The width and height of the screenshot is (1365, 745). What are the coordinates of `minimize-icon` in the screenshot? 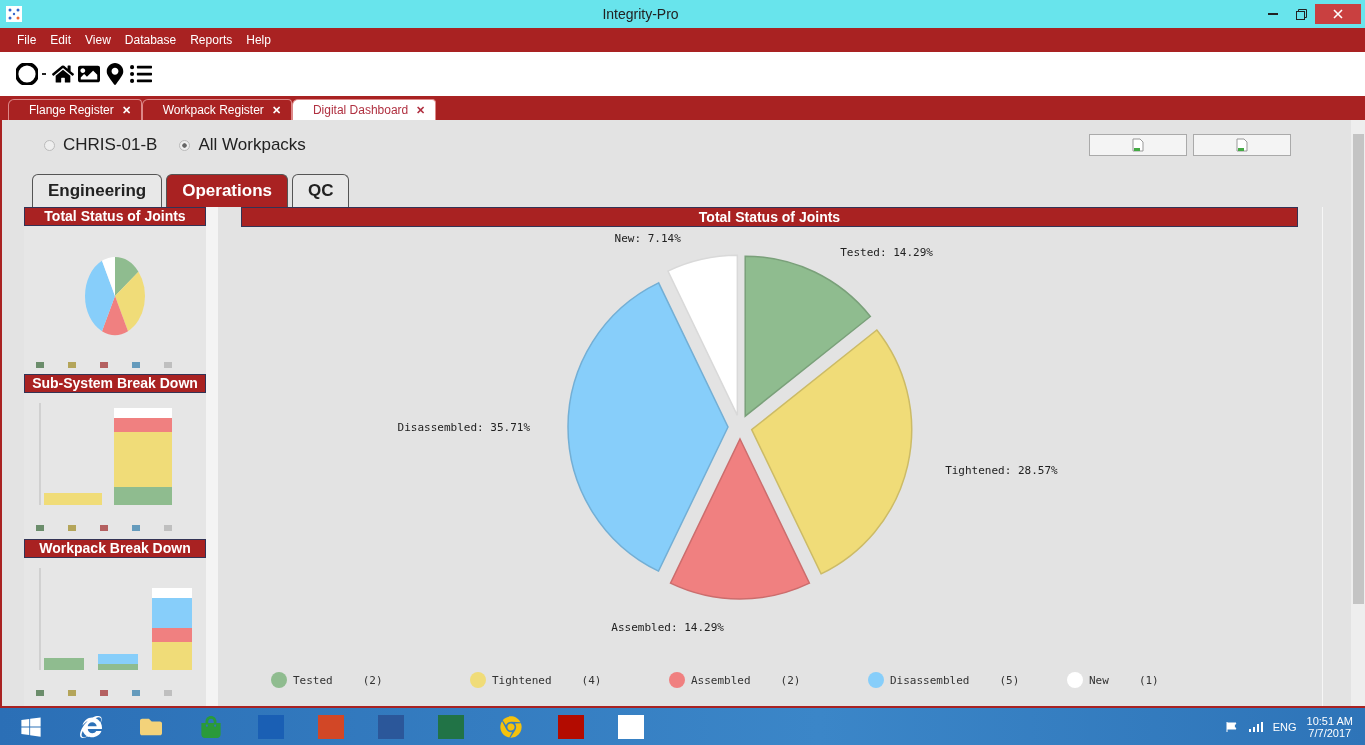 It's located at (1273, 14).